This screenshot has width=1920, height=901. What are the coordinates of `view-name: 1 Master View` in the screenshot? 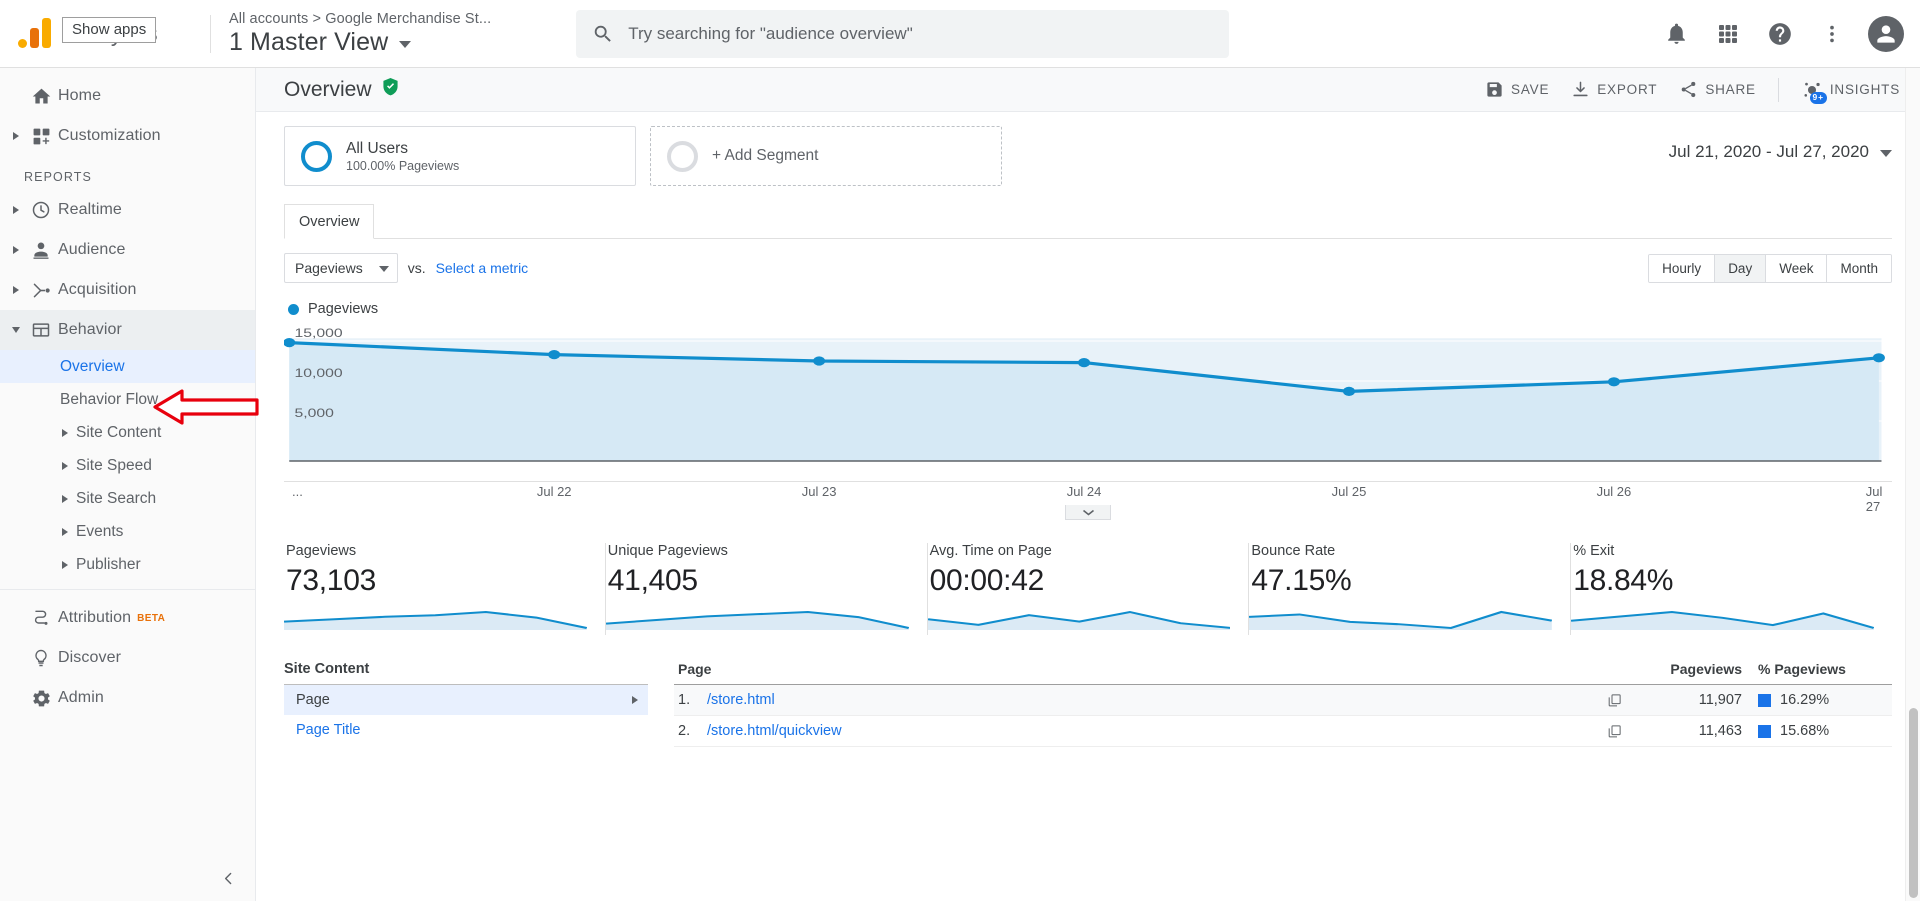 It's located at (360, 42).